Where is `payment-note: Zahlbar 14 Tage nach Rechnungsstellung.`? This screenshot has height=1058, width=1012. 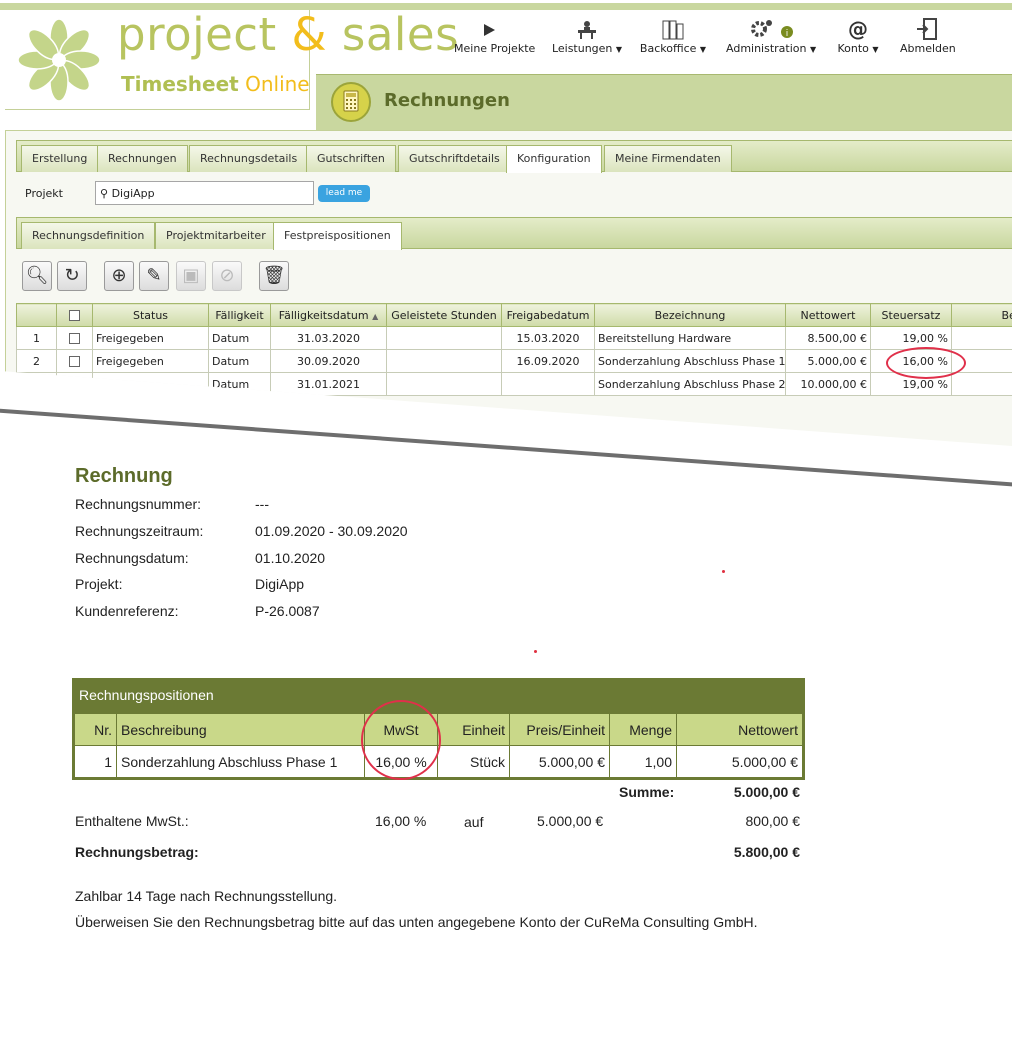
payment-note: Zahlbar 14 Tage nach Rechnungsstellung. is located at coordinates (206, 896).